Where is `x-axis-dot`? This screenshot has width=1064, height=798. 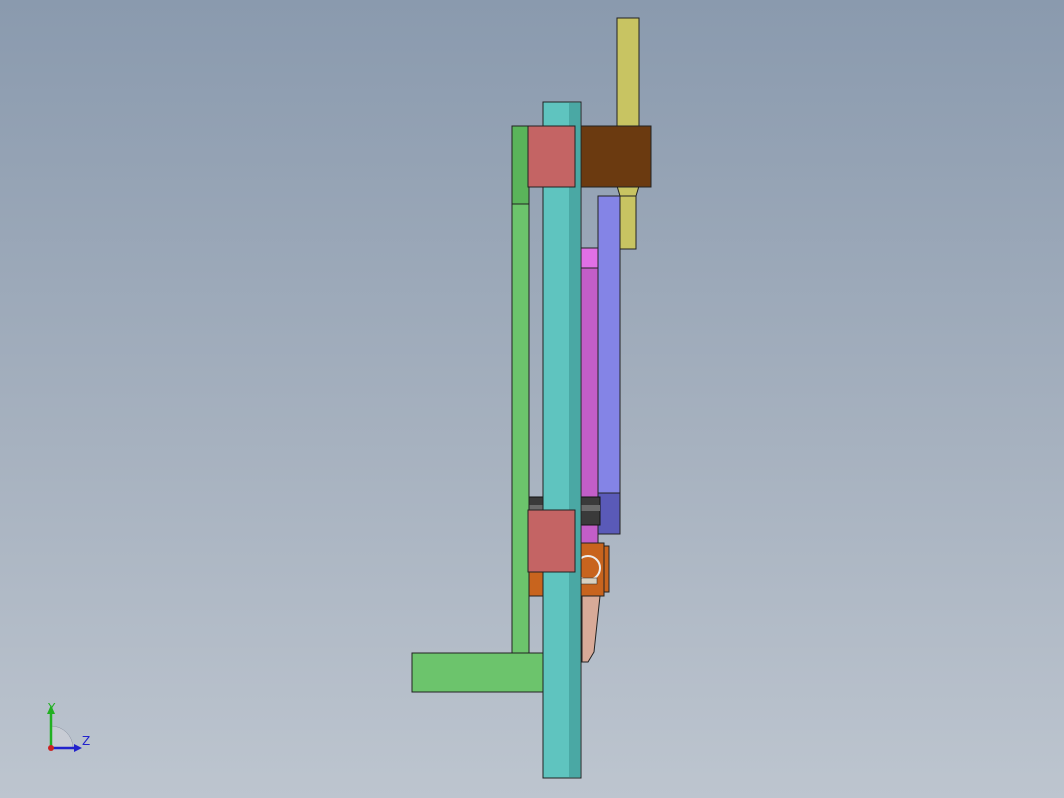 x-axis-dot is located at coordinates (51, 748).